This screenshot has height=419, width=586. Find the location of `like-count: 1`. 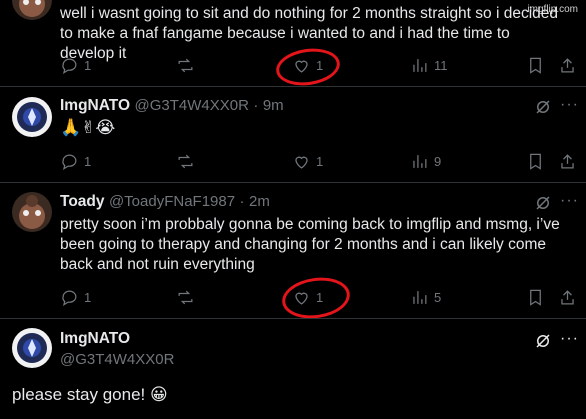

like-count: 1 is located at coordinates (320, 161).